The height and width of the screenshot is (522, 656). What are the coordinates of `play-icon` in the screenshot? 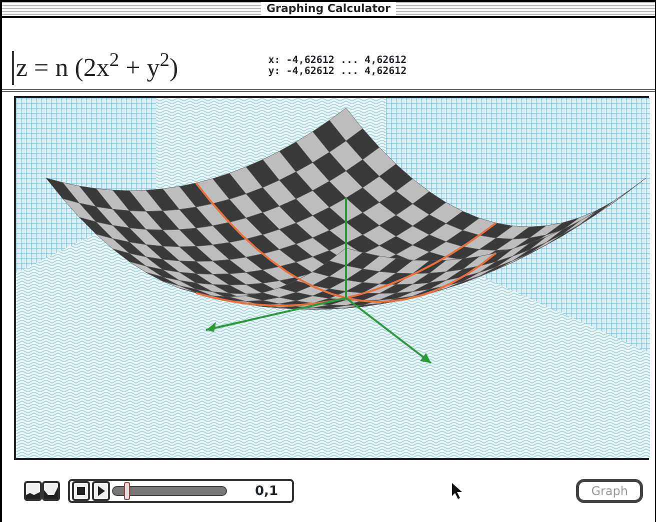 It's located at (101, 491).